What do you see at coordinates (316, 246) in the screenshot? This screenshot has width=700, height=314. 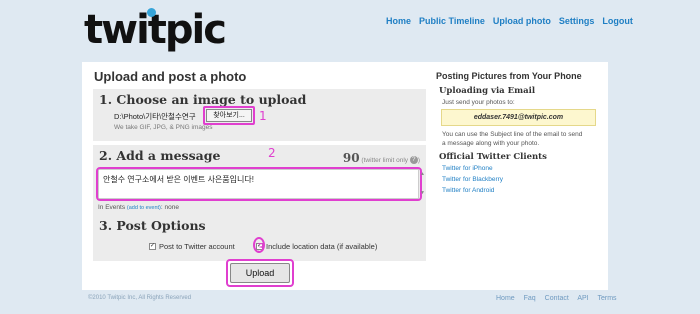 I see `location-option: ✓ Include location data (if available)` at bounding box center [316, 246].